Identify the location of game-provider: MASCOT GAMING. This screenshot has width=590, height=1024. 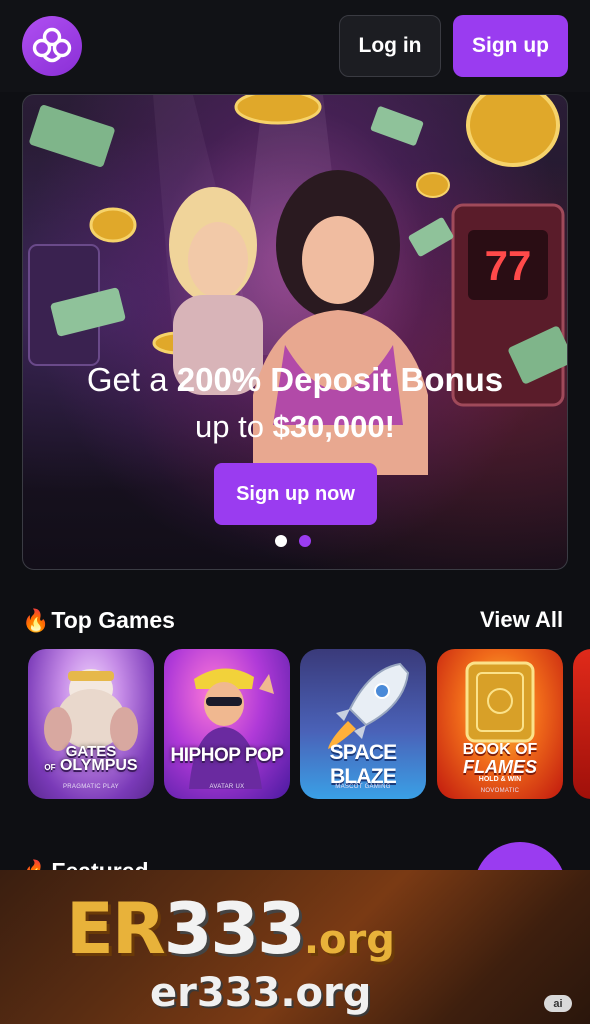
(363, 787).